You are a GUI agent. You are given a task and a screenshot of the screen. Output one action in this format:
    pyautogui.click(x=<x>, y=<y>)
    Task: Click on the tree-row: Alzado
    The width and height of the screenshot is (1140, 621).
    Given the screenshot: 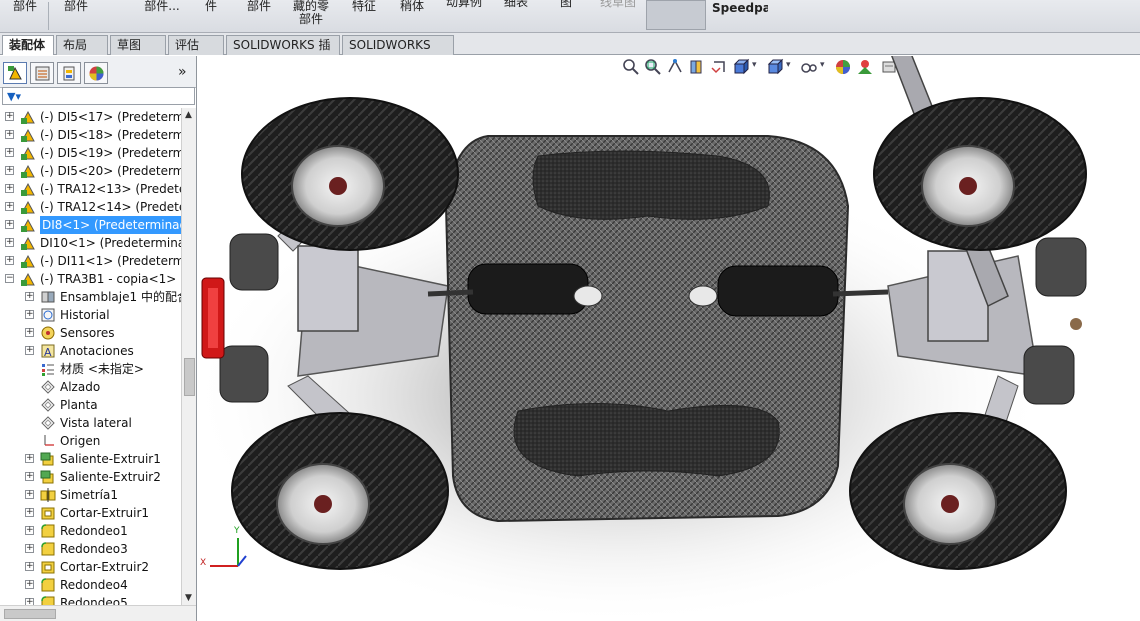 What is the action you would take?
    pyautogui.click(x=90, y=387)
    